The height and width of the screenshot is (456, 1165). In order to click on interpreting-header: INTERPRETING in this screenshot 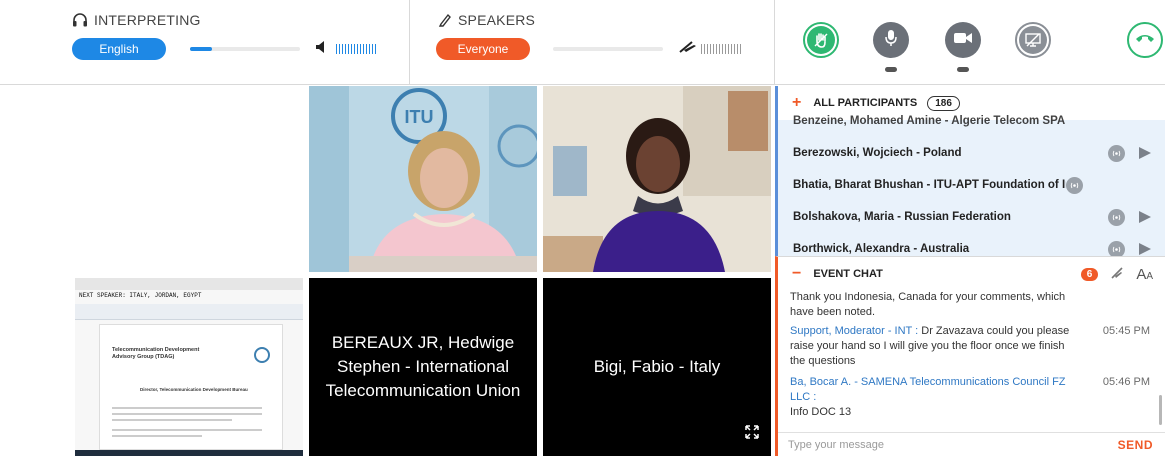, I will do `click(136, 20)`.